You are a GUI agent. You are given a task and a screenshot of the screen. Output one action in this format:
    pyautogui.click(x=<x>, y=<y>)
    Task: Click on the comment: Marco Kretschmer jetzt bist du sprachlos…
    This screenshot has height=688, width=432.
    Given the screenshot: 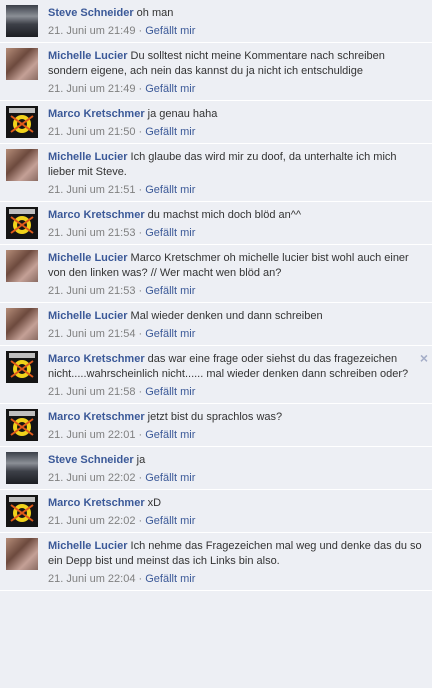 What is the action you would take?
    pyautogui.click(x=216, y=425)
    